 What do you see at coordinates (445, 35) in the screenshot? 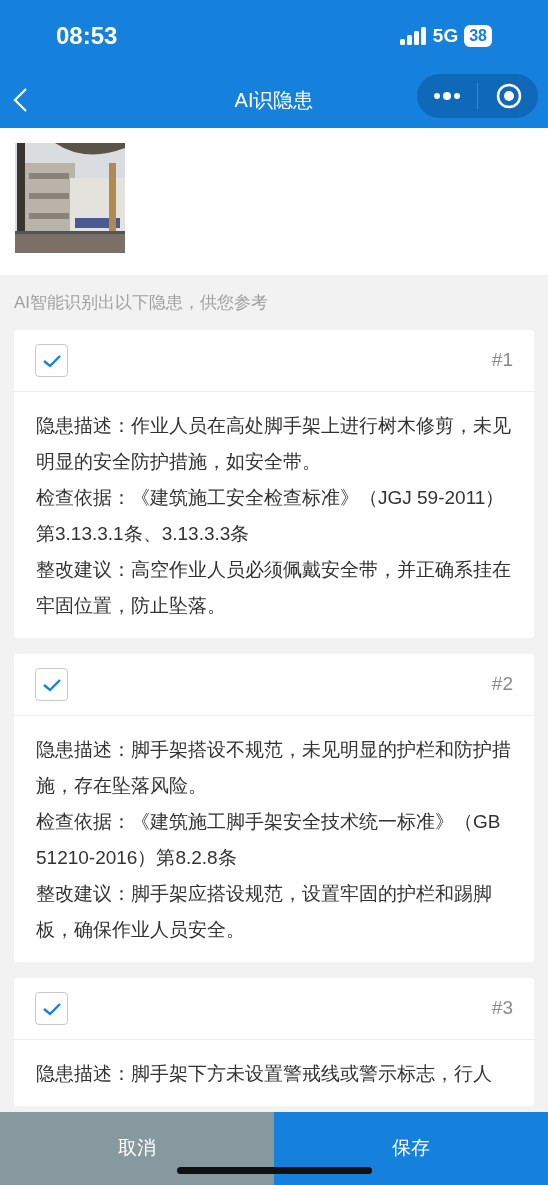
I see `network-label: 5G` at bounding box center [445, 35].